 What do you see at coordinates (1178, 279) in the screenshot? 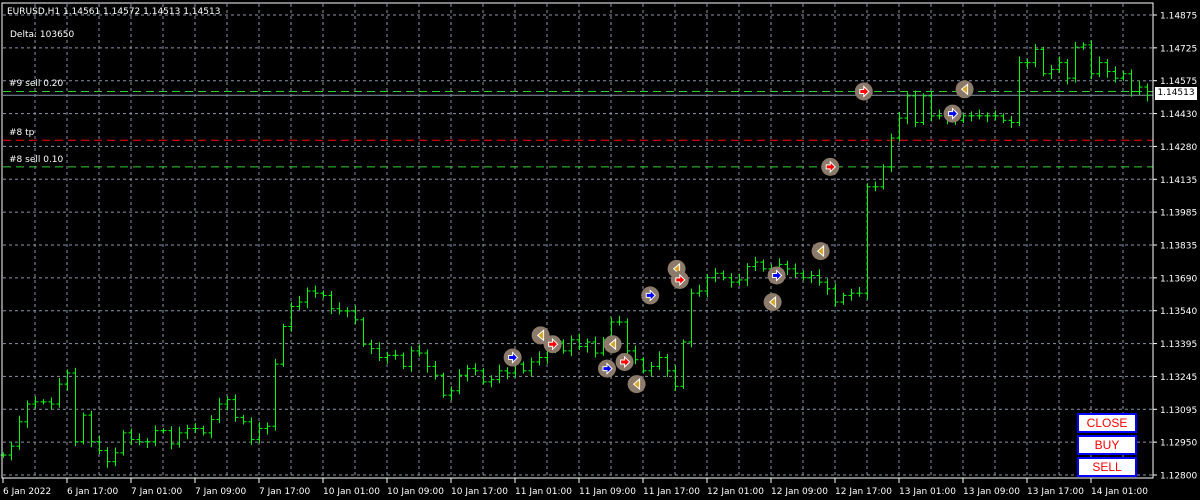
I see `price-tick-label: 1.13690` at bounding box center [1178, 279].